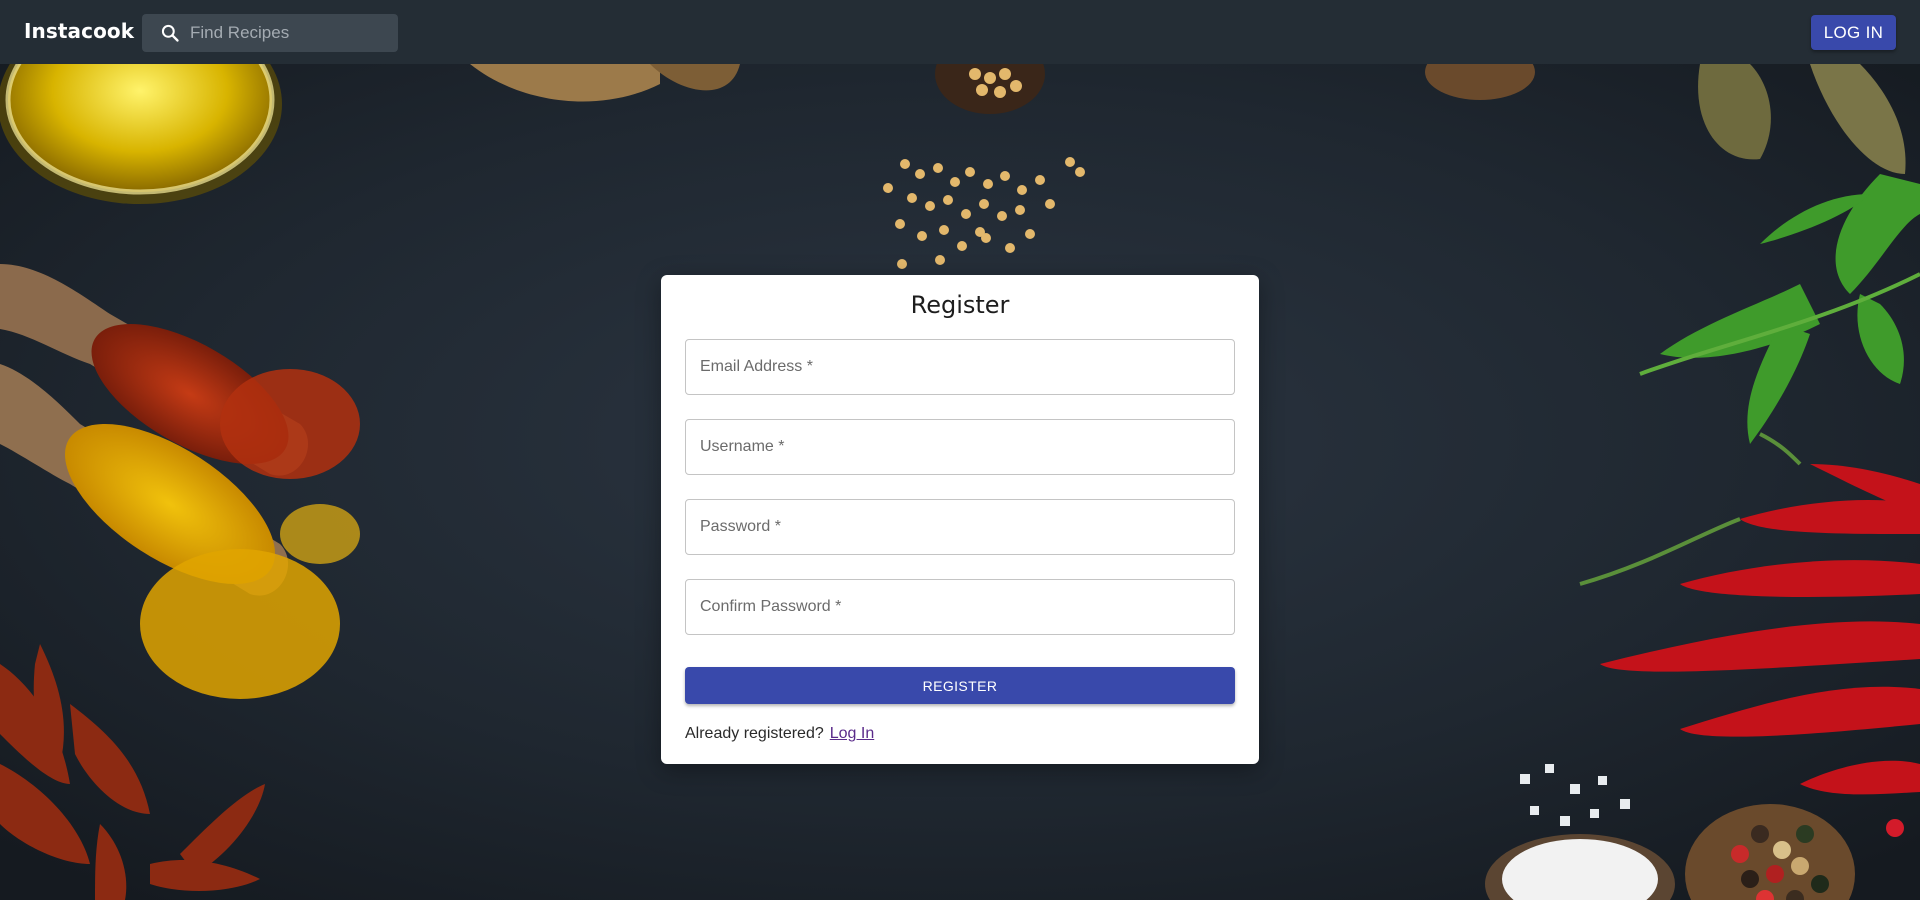 Image resolution: width=1920 pixels, height=900 pixels. I want to click on already-registered-row: Already registered? Log In, so click(779, 734).